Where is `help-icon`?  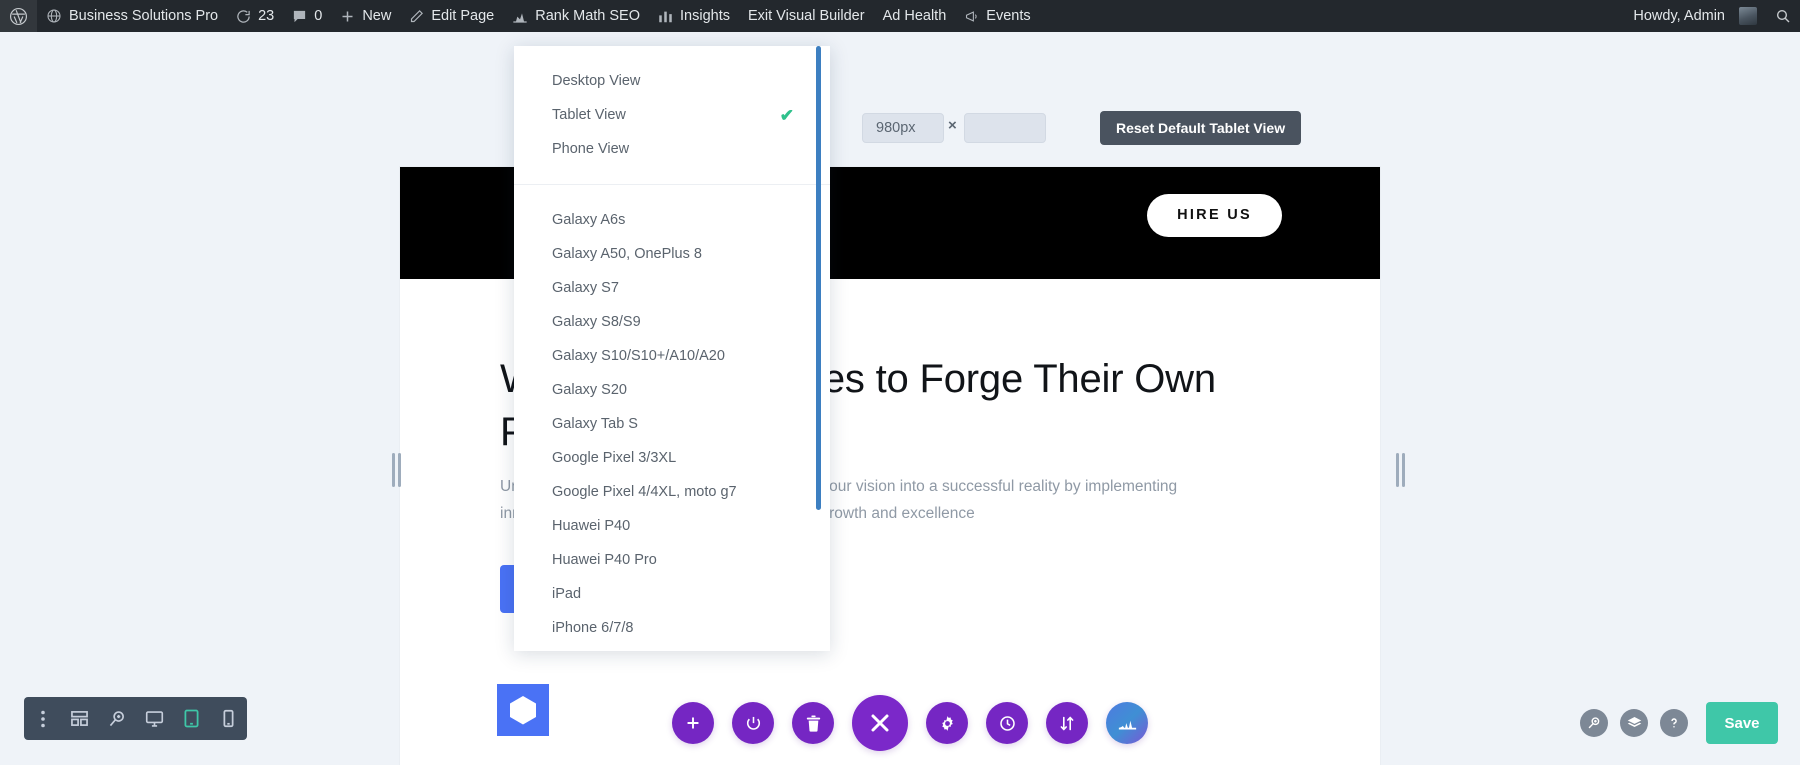
help-icon is located at coordinates (1674, 723).